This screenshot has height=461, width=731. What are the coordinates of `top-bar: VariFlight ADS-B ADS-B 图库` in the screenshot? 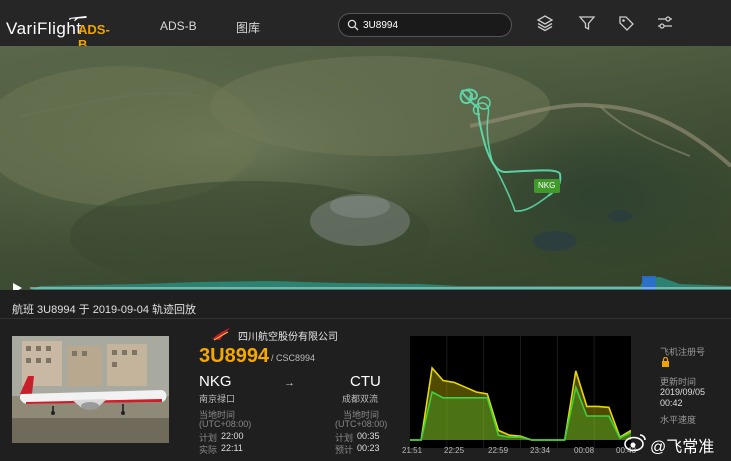 It's located at (365, 26).